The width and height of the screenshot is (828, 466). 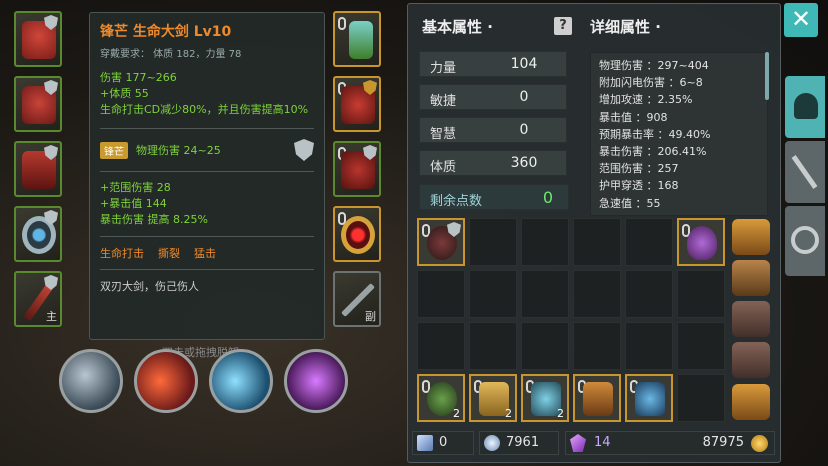 I want to click on helmet-tab-icon, so click(x=806, y=106).